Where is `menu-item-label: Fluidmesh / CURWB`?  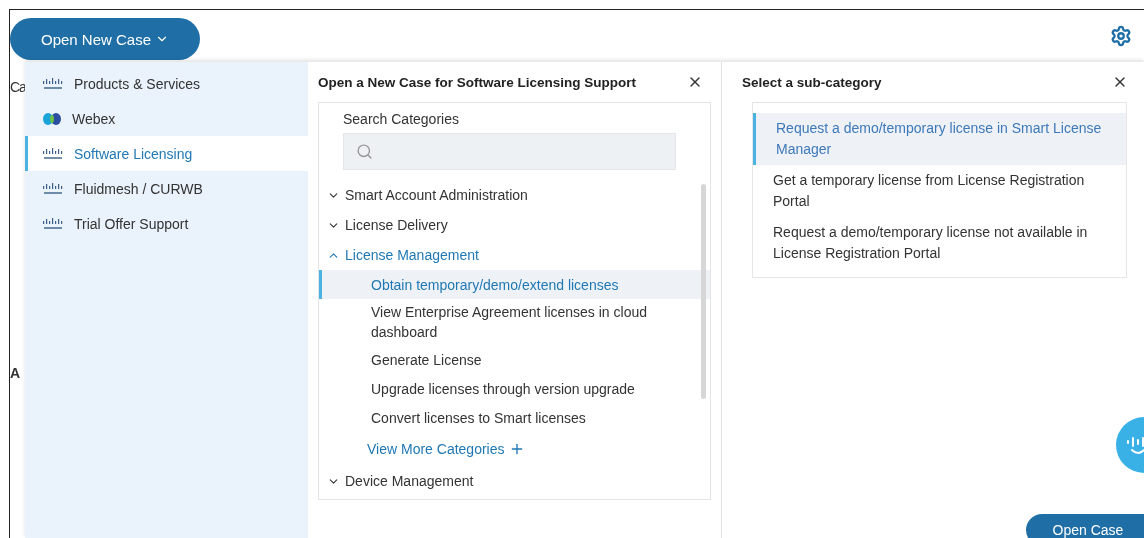
menu-item-label: Fluidmesh / CURWB is located at coordinates (138, 188).